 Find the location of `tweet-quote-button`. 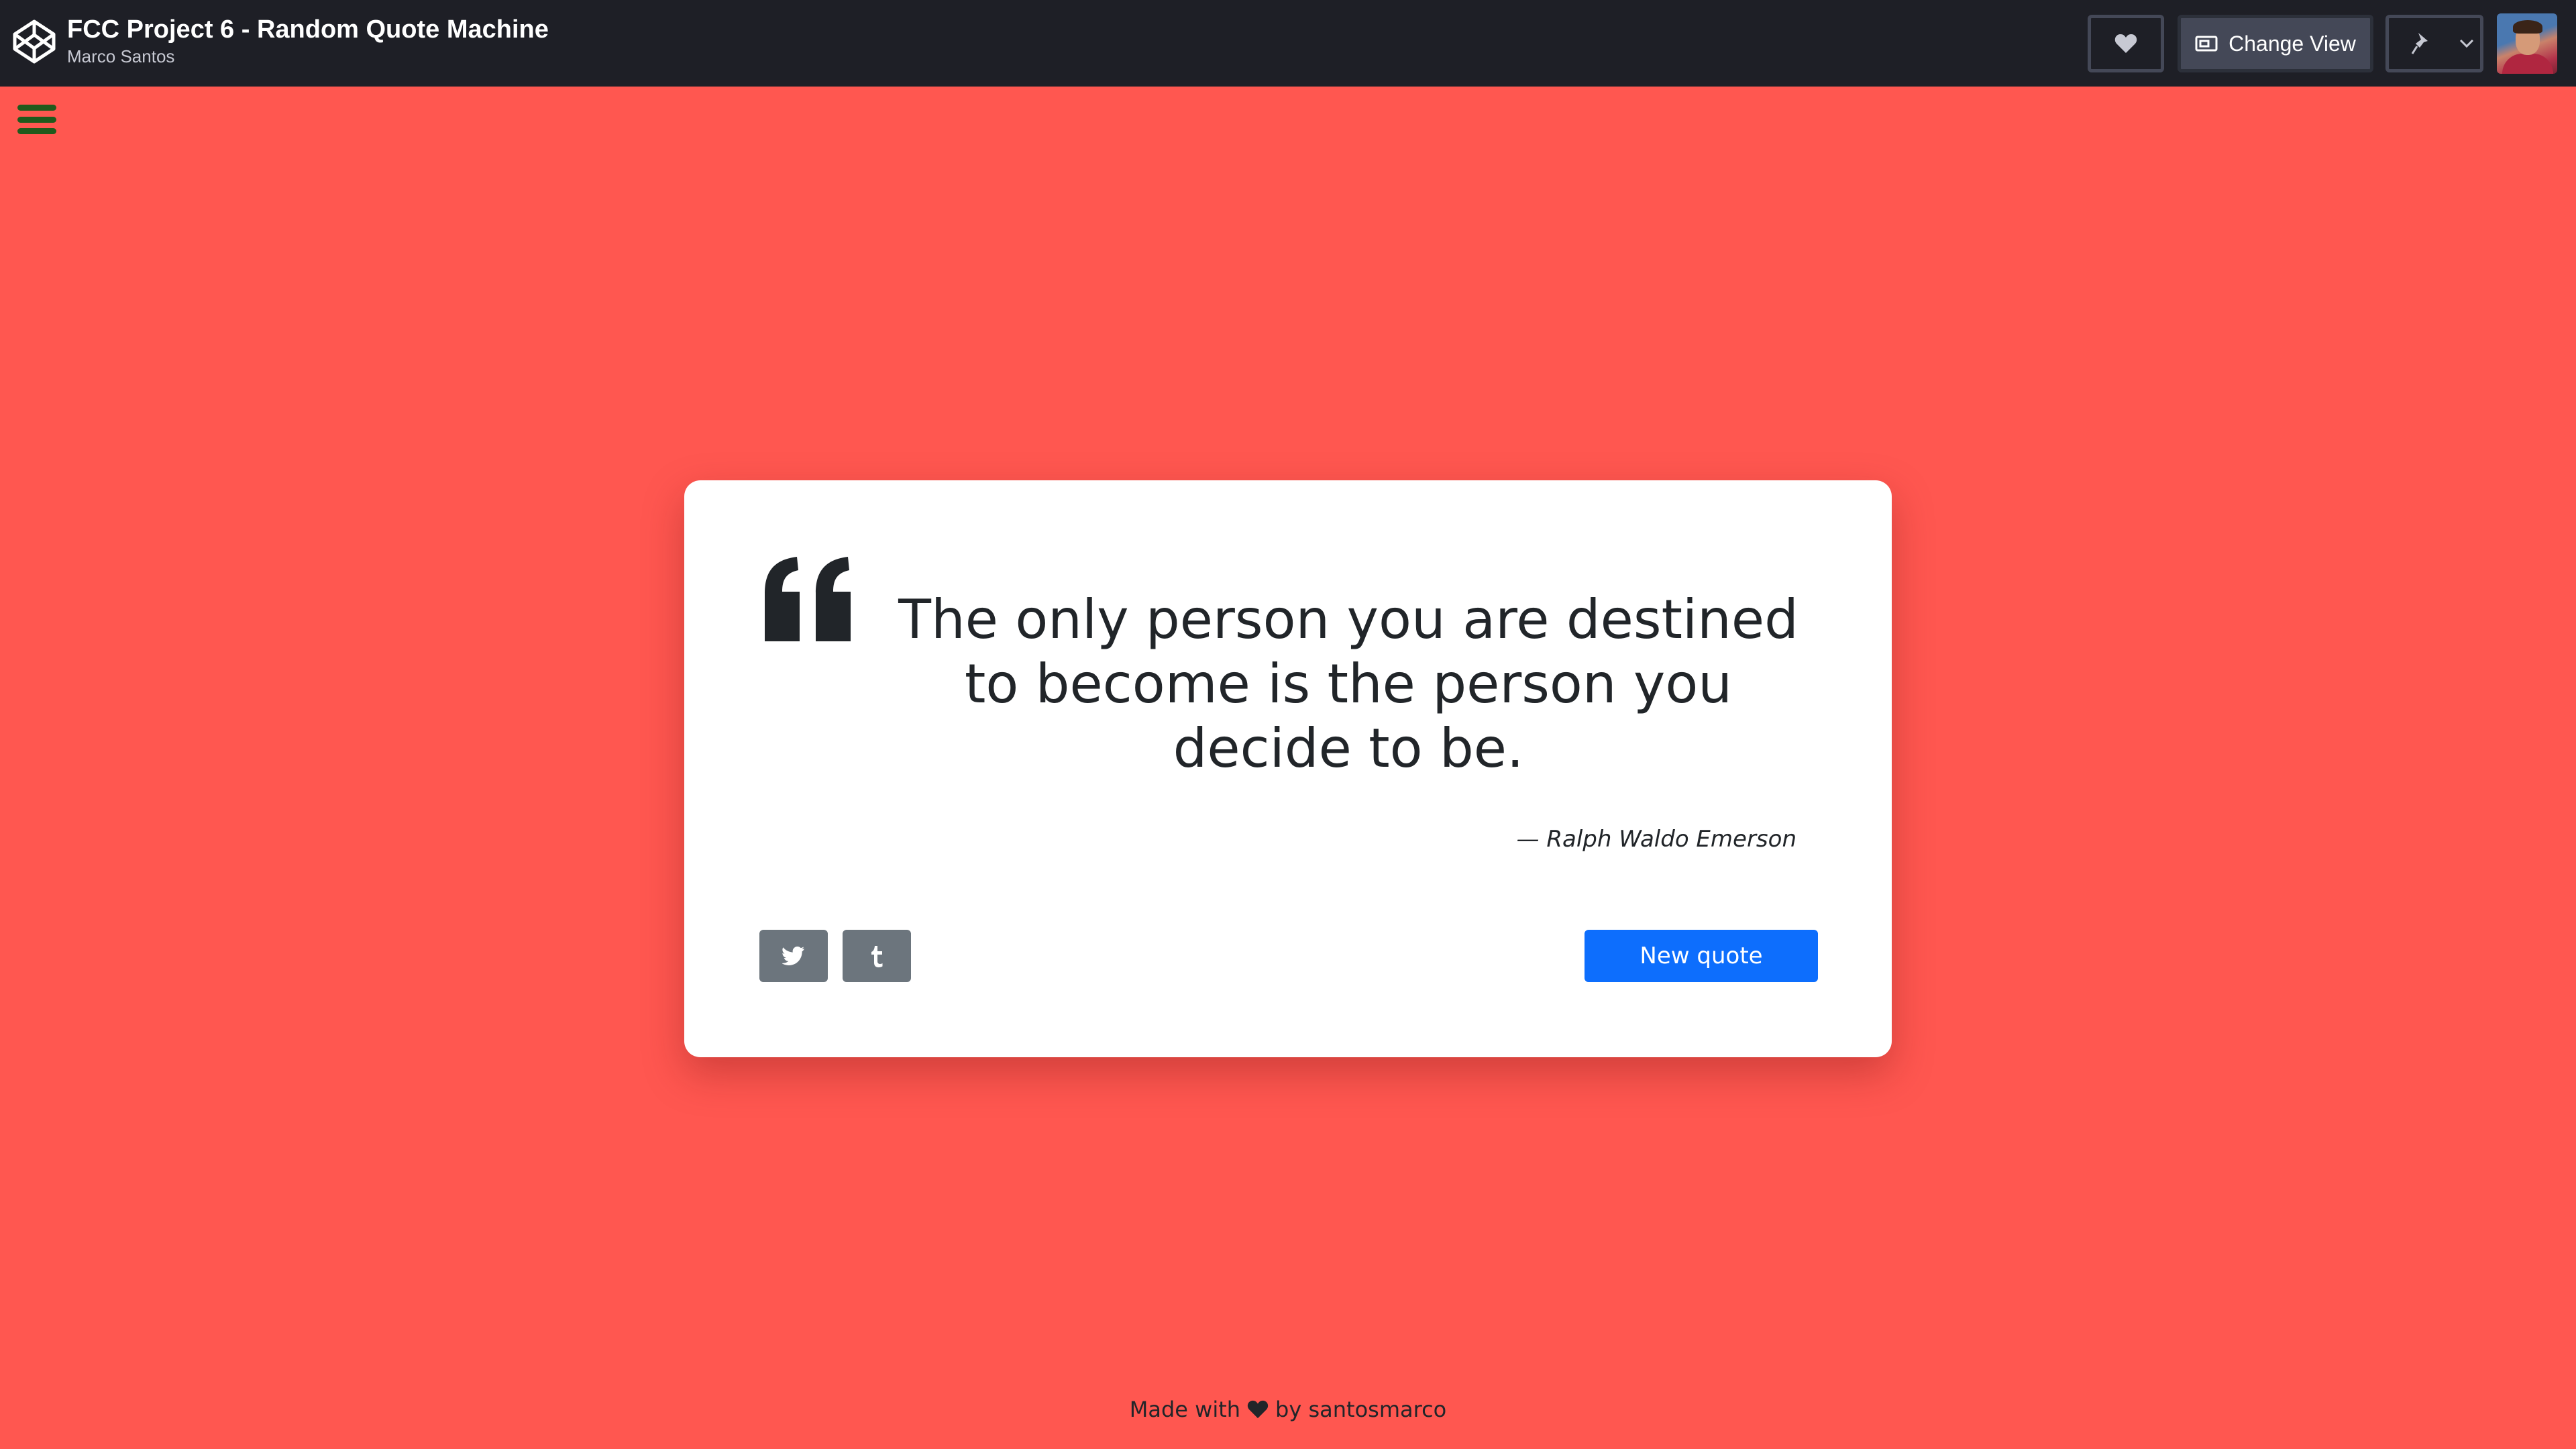

tweet-quote-button is located at coordinates (793, 956).